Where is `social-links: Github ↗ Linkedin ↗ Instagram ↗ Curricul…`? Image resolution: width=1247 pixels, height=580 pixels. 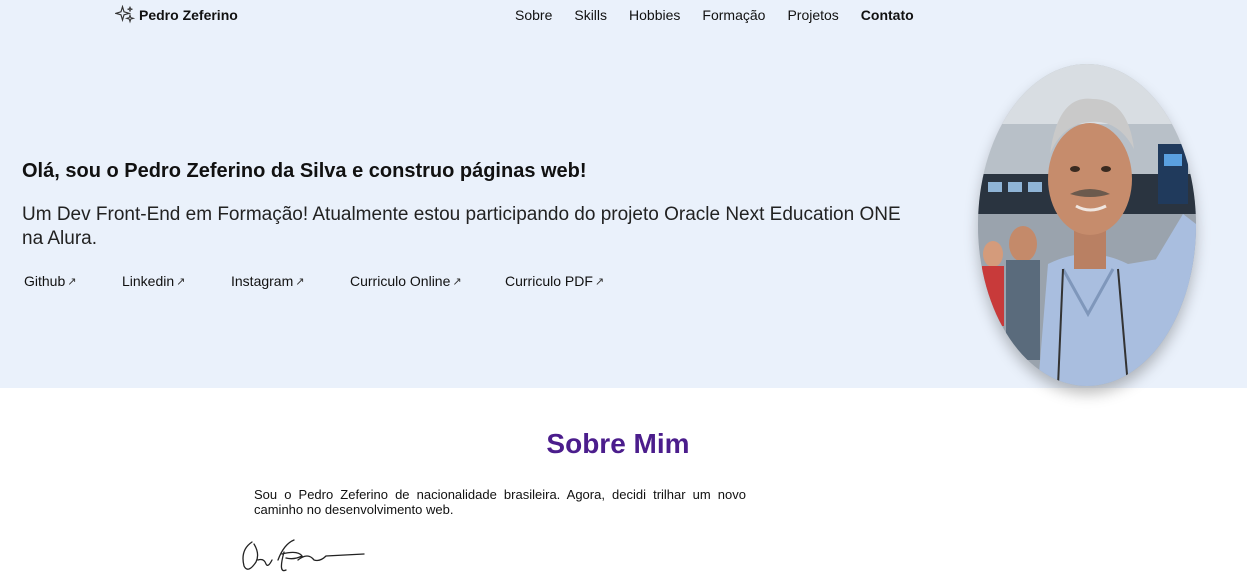
social-links: Github ↗ Linkedin ↗ Instagram ↗ Curricul… is located at coordinates (319, 281).